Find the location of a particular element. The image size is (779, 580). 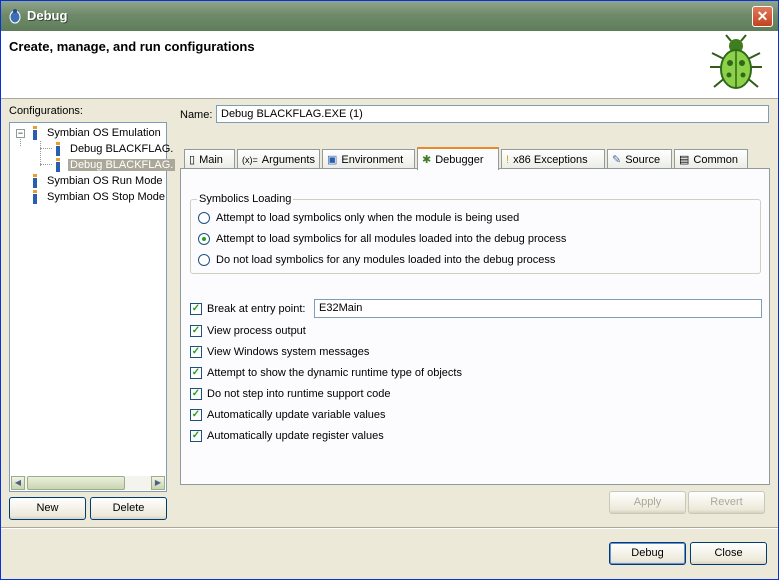

scroll-left-icon: ◀ is located at coordinates (18, 483).